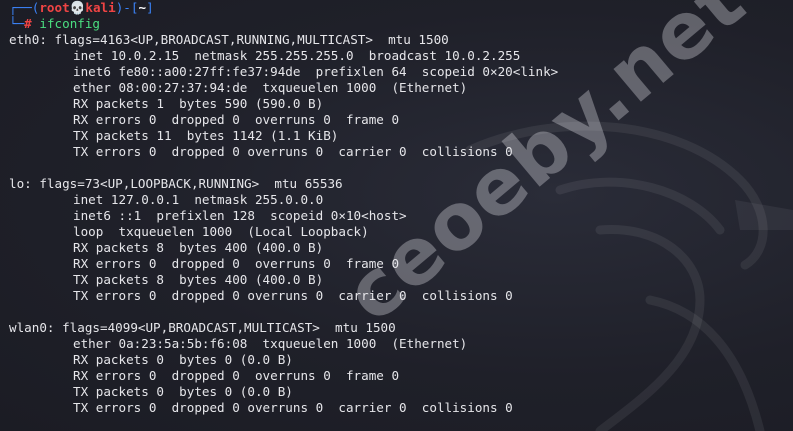 The width and height of the screenshot is (793, 431). I want to click on iface-line: TX packets 11 bytes 1142 (1.1 KiB), so click(206, 135).